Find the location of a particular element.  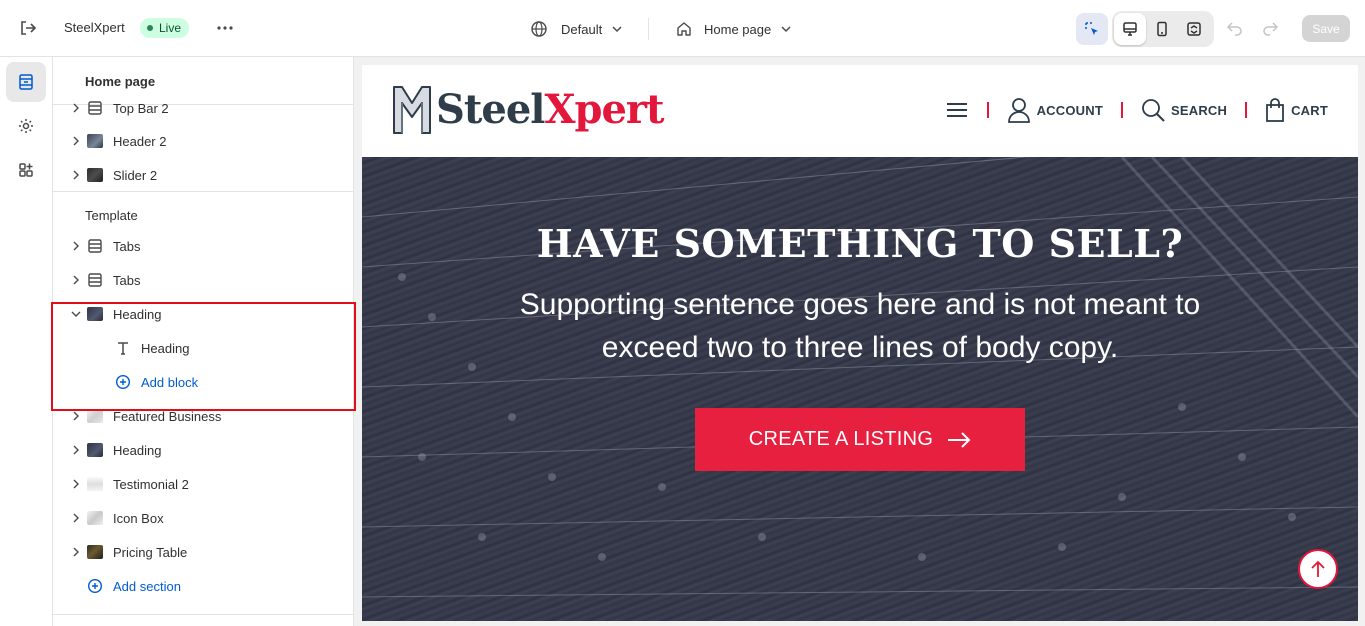

arrow-right-icon is located at coordinates (959, 439).